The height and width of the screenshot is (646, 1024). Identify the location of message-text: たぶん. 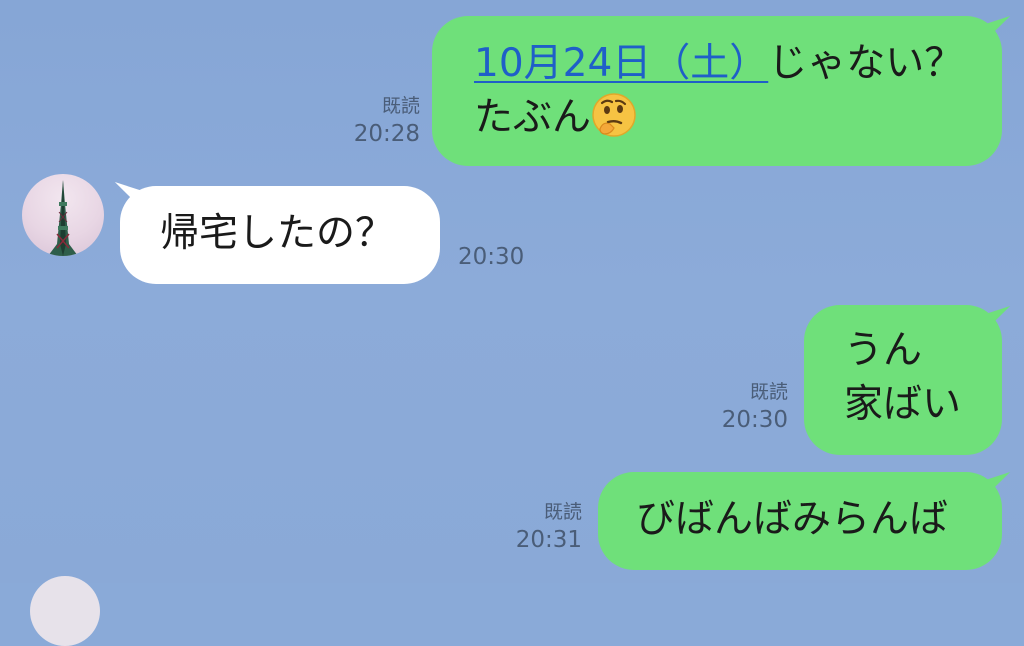
(533, 117).